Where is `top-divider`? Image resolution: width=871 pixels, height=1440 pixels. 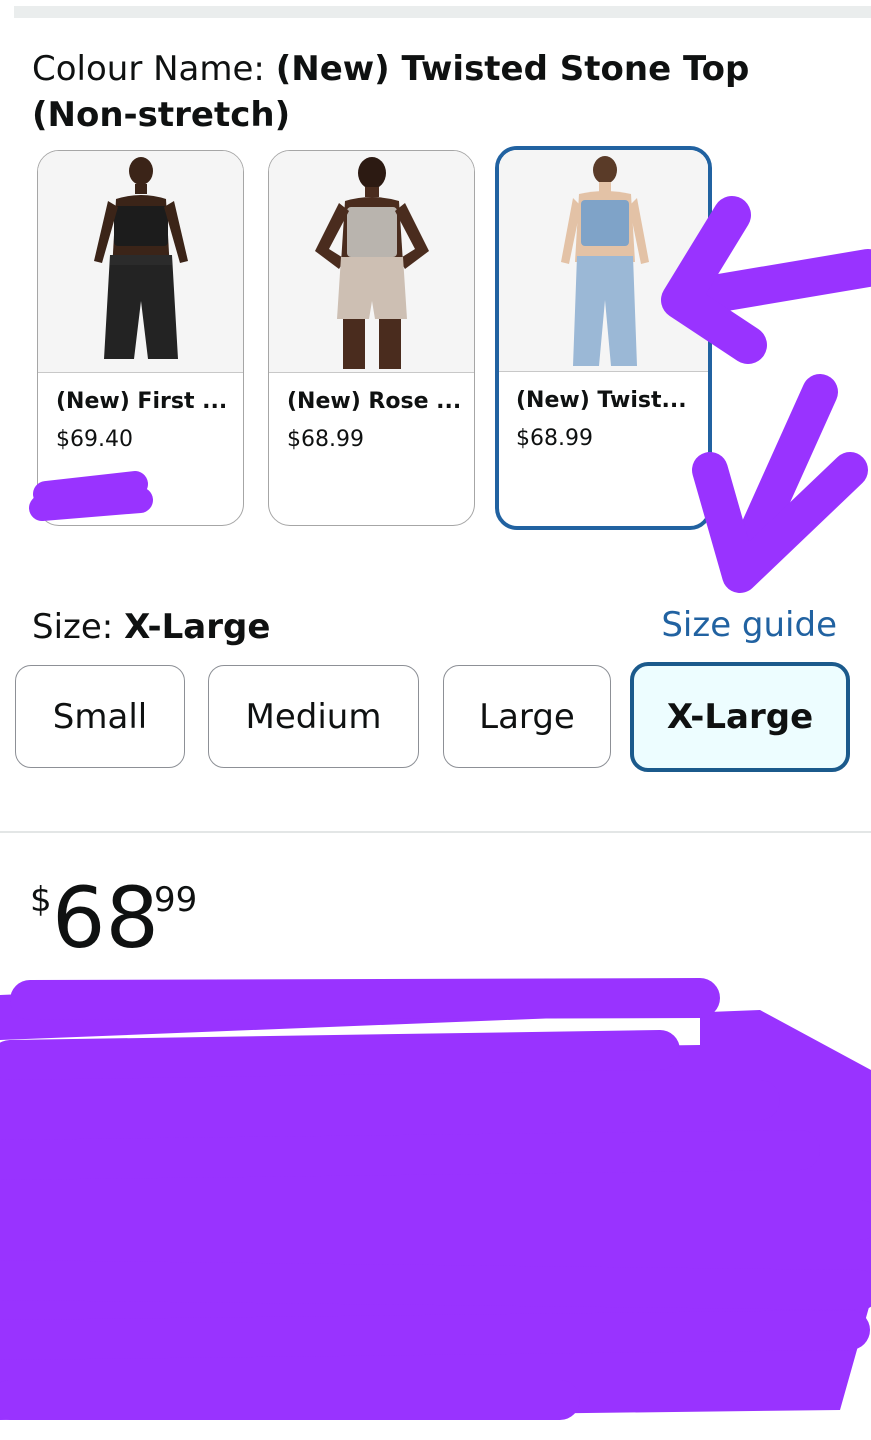
top-divider is located at coordinates (442, 12).